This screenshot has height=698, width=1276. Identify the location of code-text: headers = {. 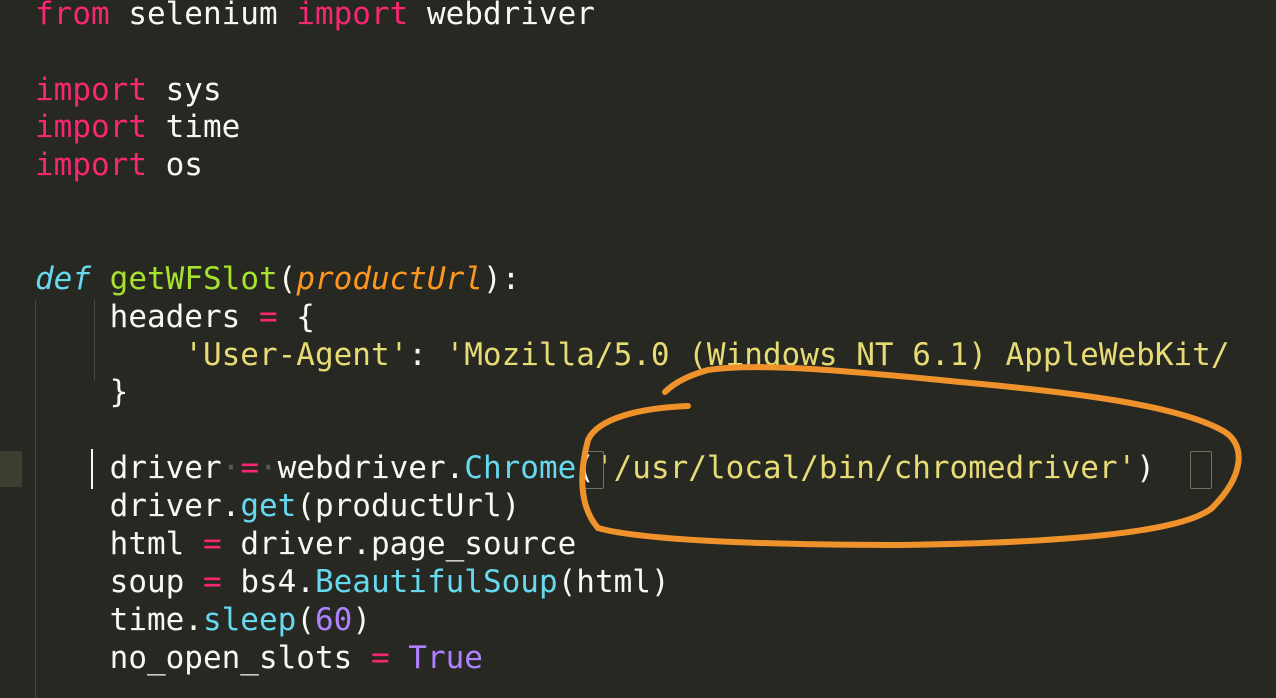
(175, 317).